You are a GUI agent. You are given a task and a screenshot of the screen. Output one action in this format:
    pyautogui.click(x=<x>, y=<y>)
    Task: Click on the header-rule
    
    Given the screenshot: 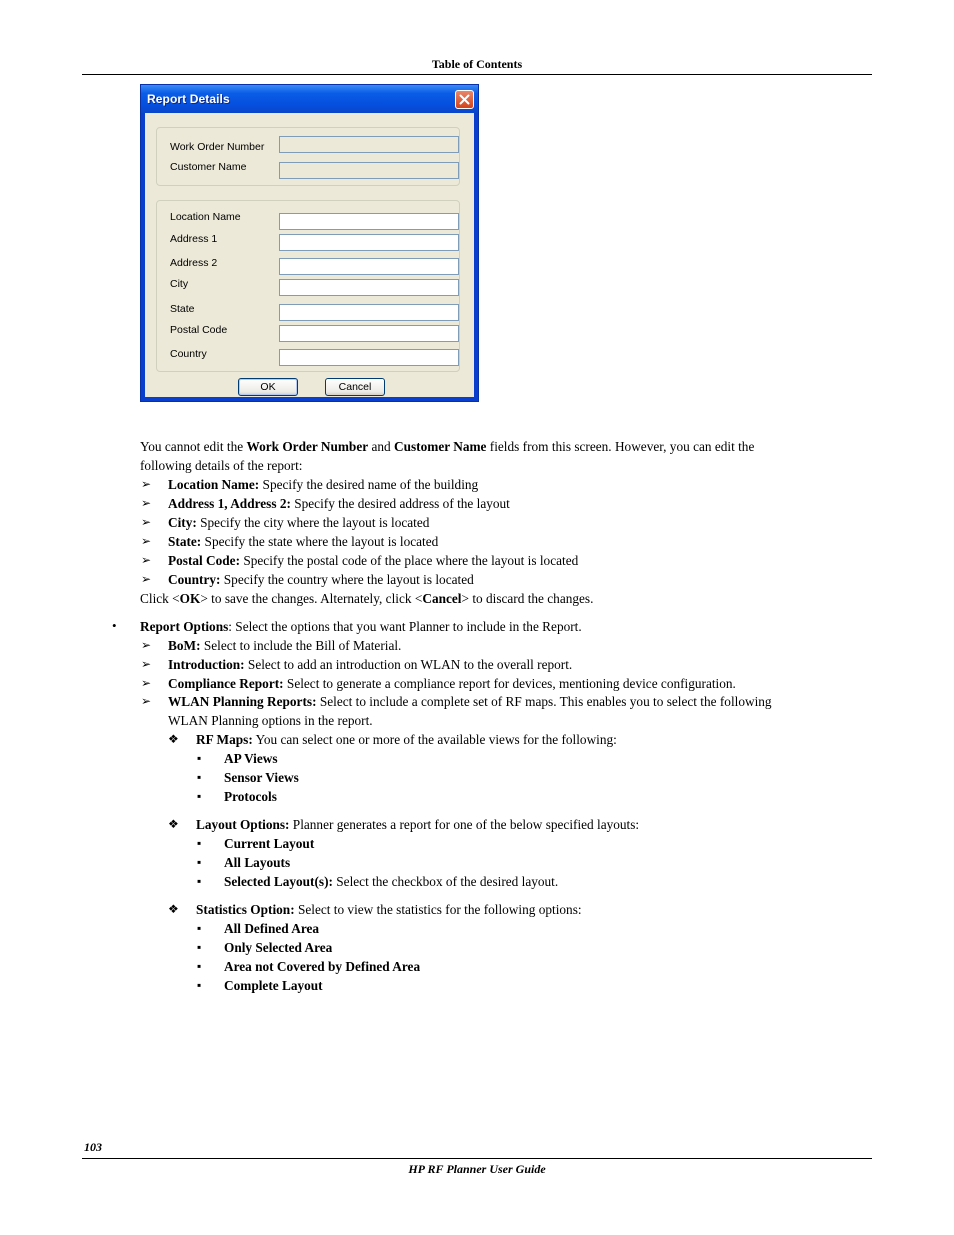 What is the action you would take?
    pyautogui.click(x=477, y=74)
    